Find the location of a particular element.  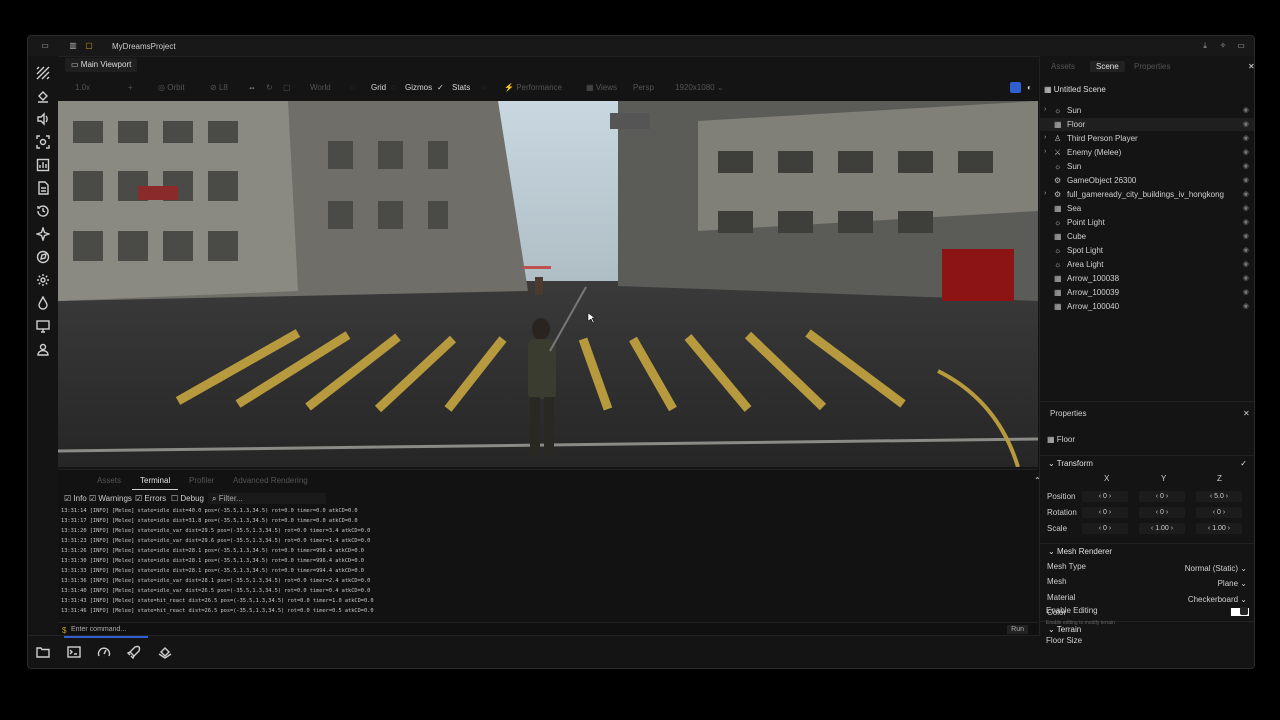

tab-assets: Assets is located at coordinates (109, 480).